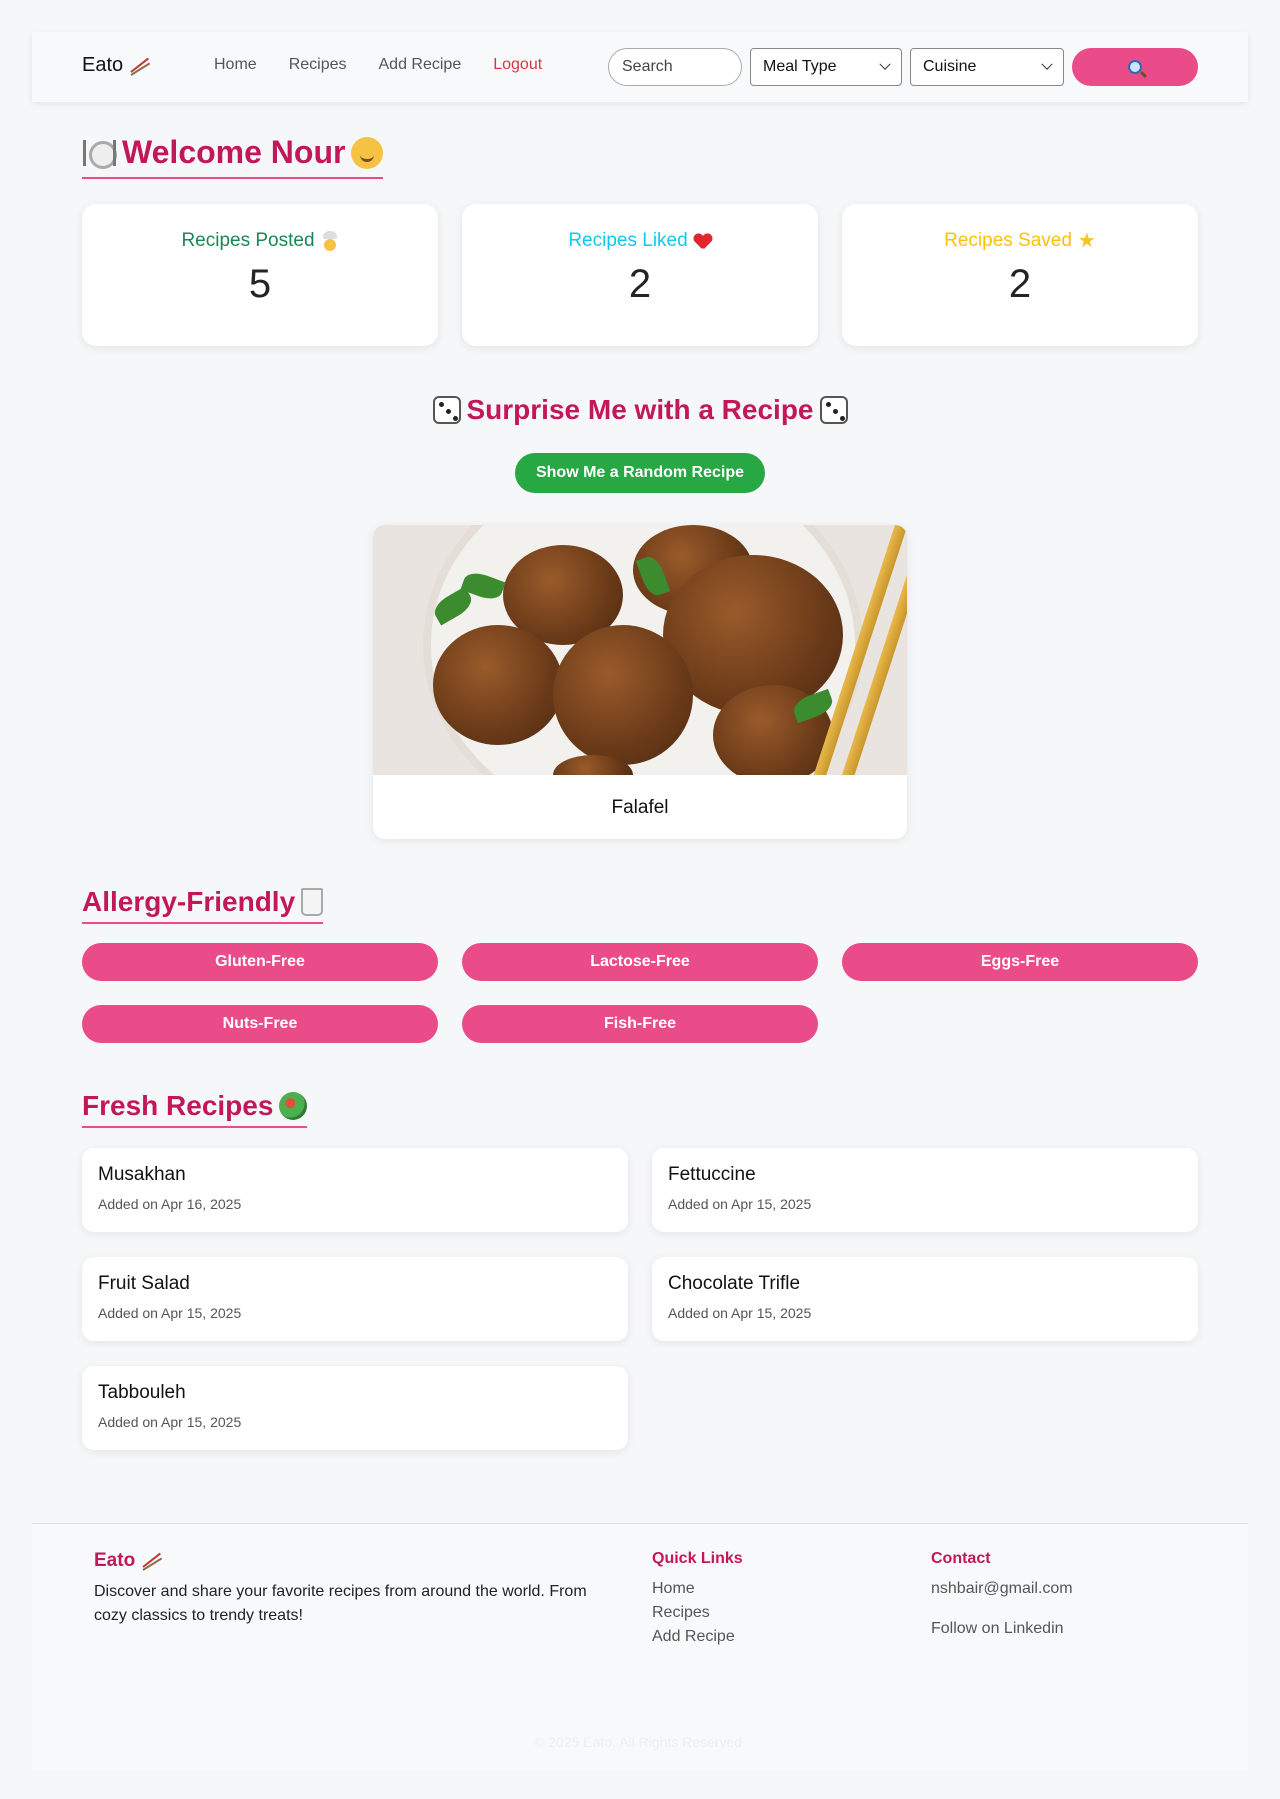 The image size is (1280, 1799). What do you see at coordinates (640, 1024) in the screenshot?
I see `allergy-pill-fish-free: Fish-Free` at bounding box center [640, 1024].